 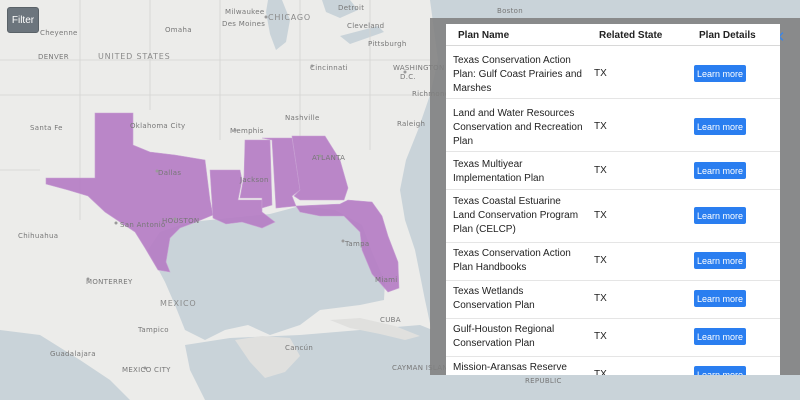 I want to click on svg-text: Chihuahua, so click(x=38, y=236).